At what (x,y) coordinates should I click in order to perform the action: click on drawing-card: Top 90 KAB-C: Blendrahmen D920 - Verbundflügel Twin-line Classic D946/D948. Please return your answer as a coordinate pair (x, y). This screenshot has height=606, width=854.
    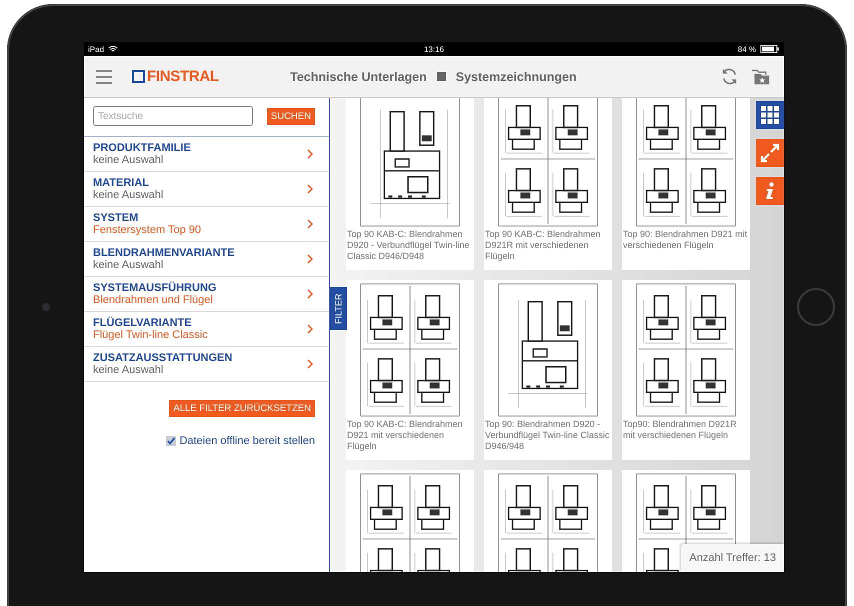
    Looking at the image, I should click on (410, 184).